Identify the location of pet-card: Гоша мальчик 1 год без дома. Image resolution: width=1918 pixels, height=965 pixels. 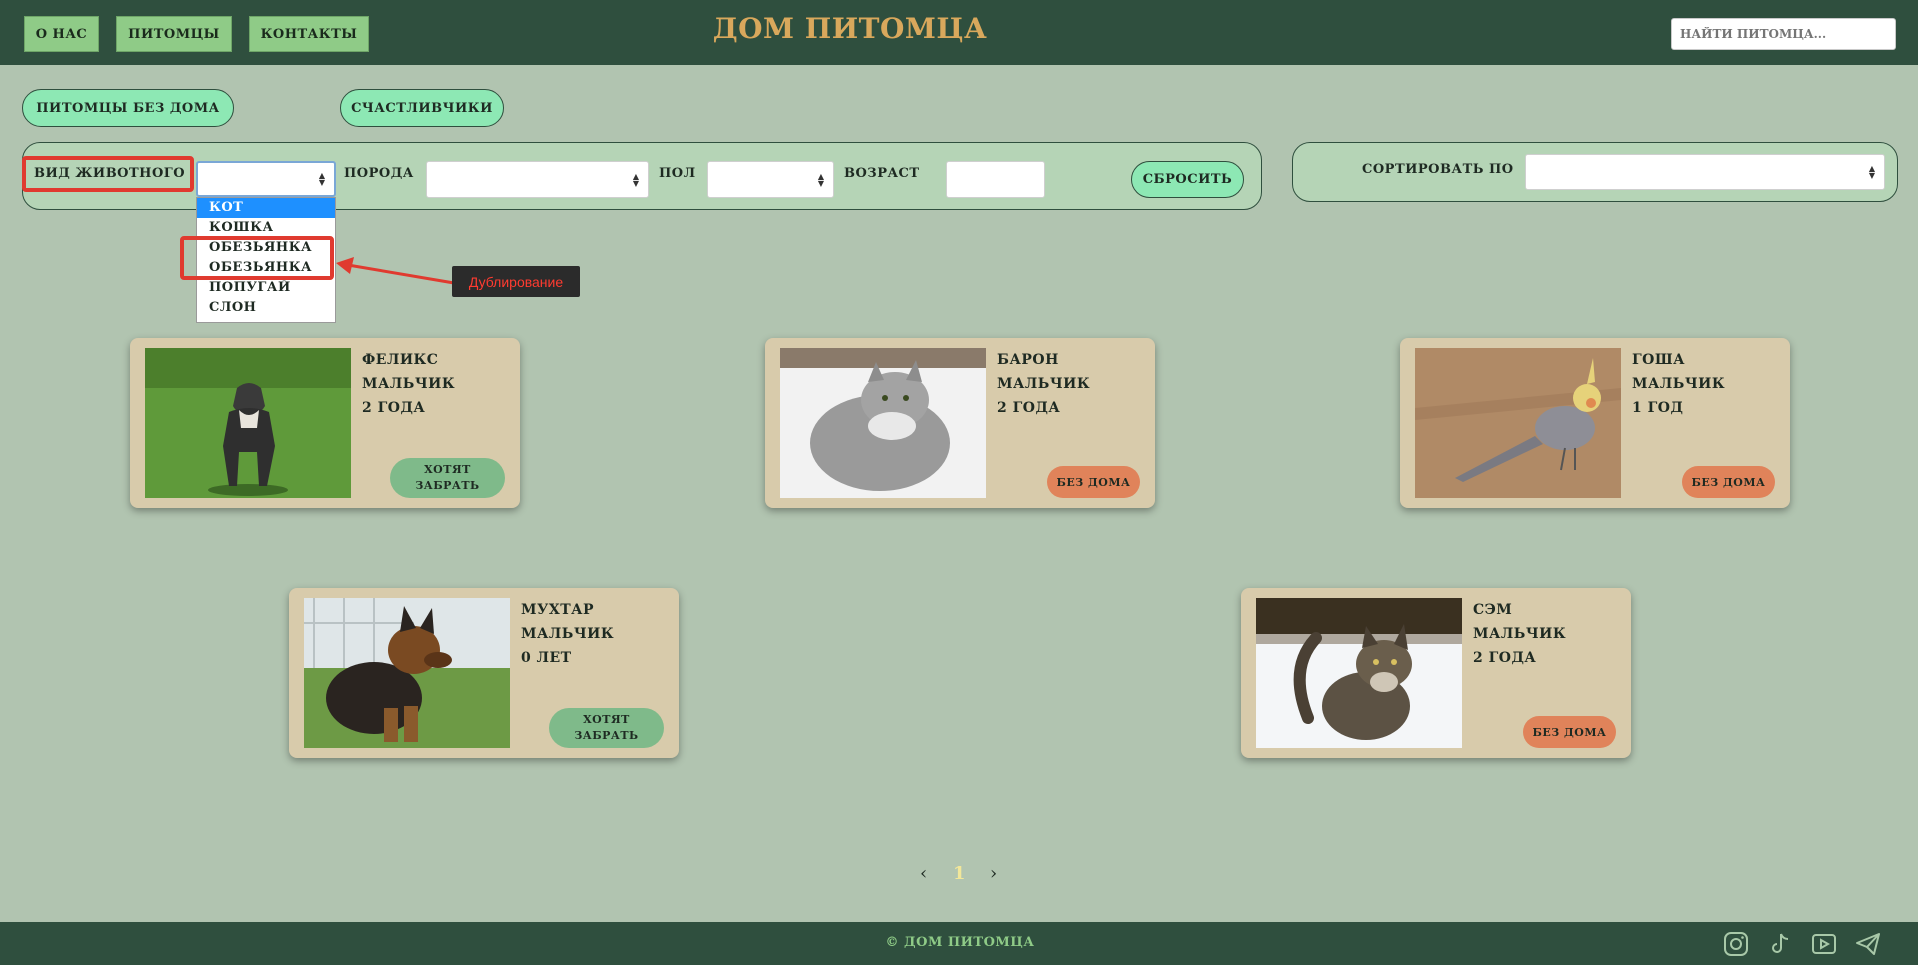
(1595, 423).